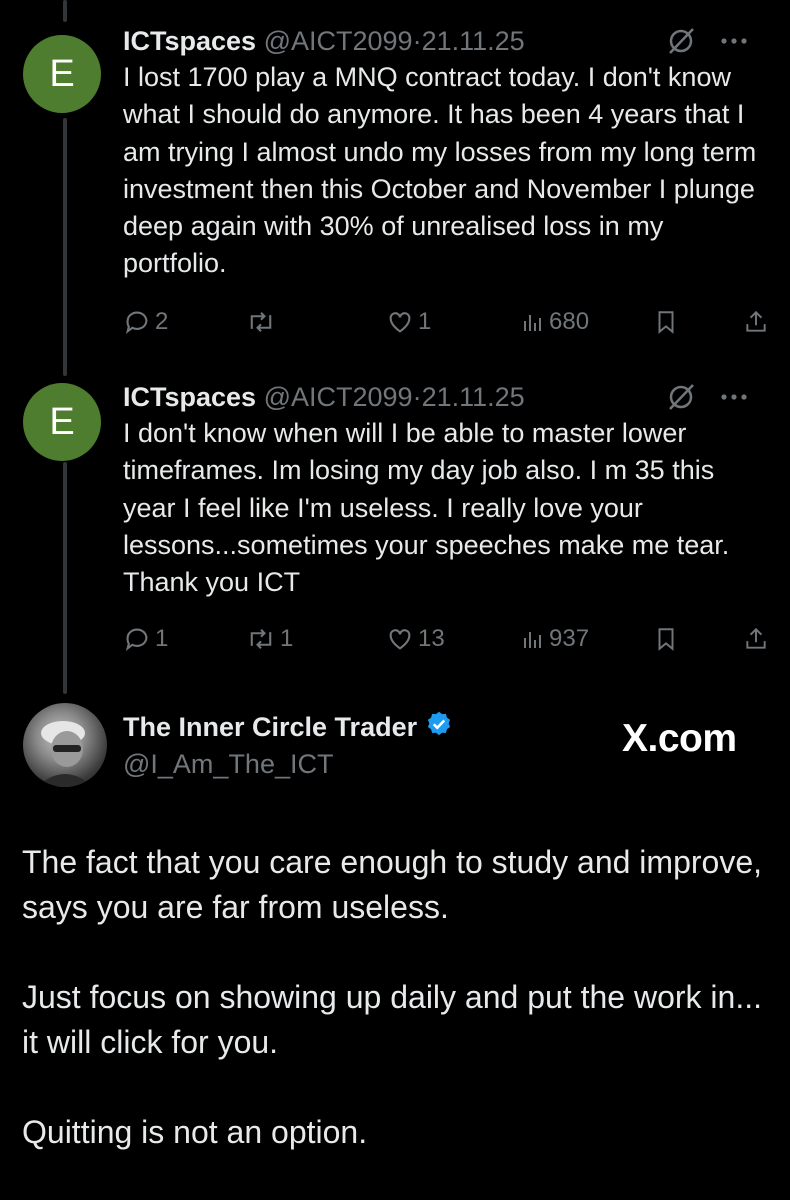 This screenshot has height=1200, width=790. What do you see at coordinates (288, 727) in the screenshot?
I see `reply-author-name: The Inner Circle Trader` at bounding box center [288, 727].